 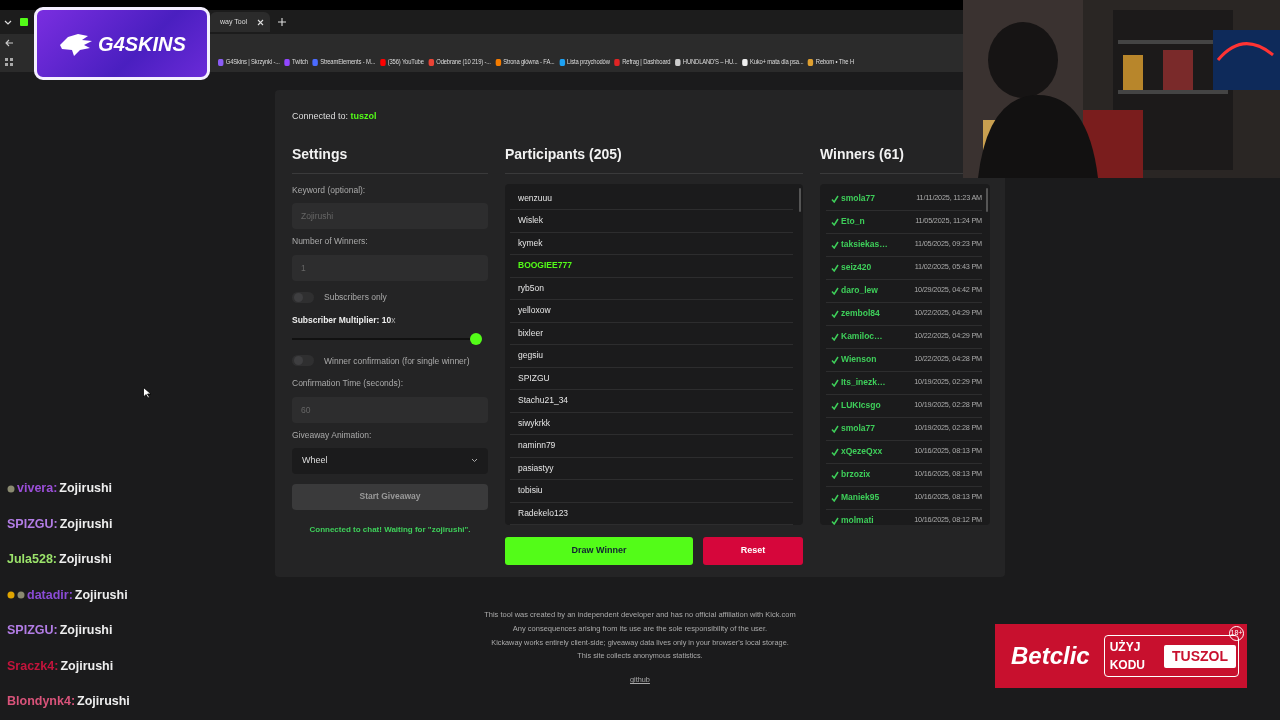 What do you see at coordinates (654, 158) in the screenshot?
I see `section-heading: Participants (205)` at bounding box center [654, 158].